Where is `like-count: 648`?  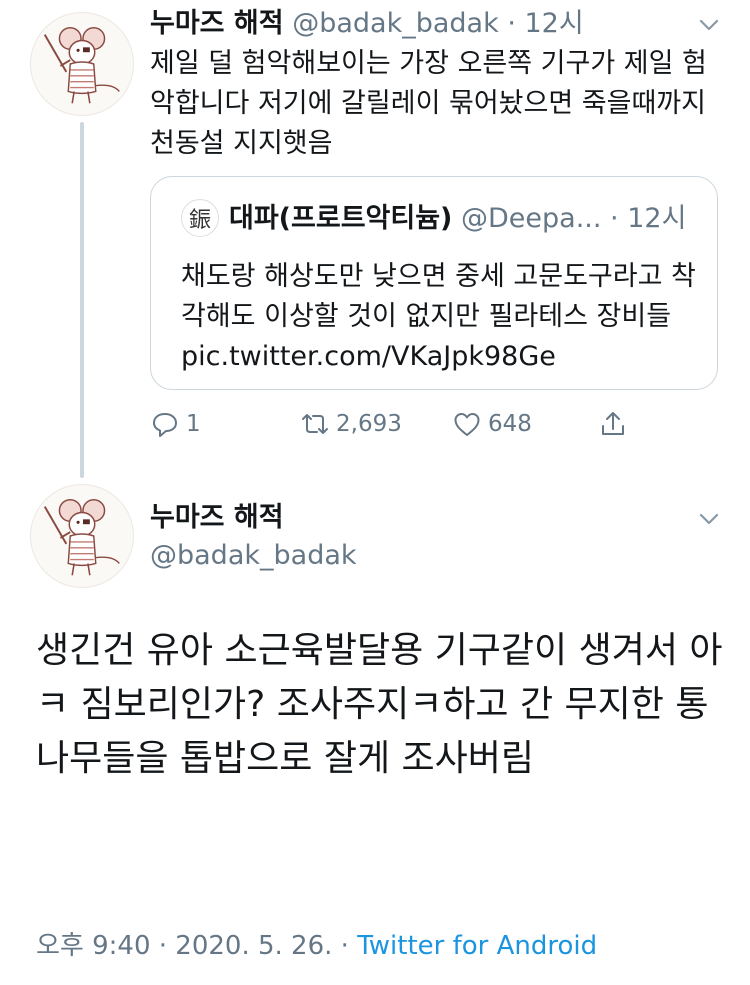 like-count: 648 is located at coordinates (510, 424).